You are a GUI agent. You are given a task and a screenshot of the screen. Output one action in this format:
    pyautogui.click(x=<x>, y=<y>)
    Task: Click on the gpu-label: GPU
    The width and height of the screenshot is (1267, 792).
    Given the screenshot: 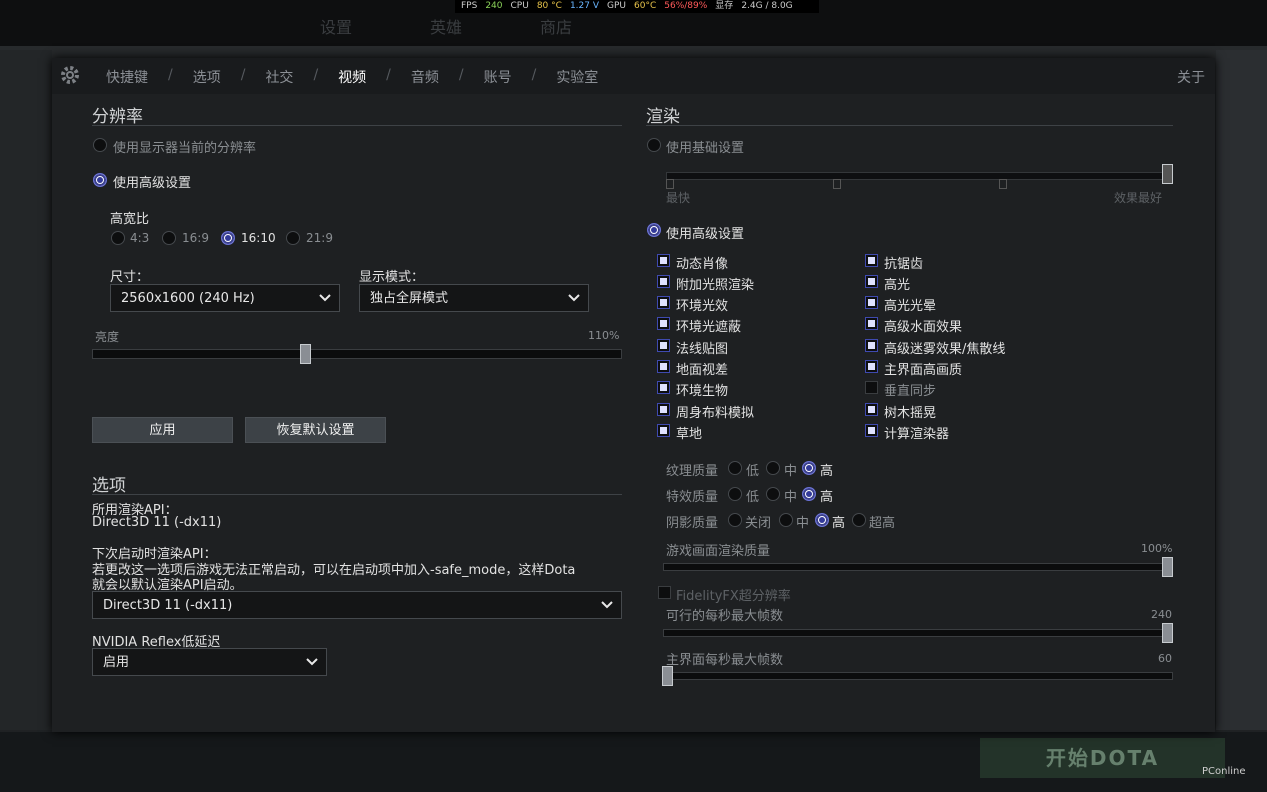 What is the action you would take?
    pyautogui.click(x=616, y=6)
    